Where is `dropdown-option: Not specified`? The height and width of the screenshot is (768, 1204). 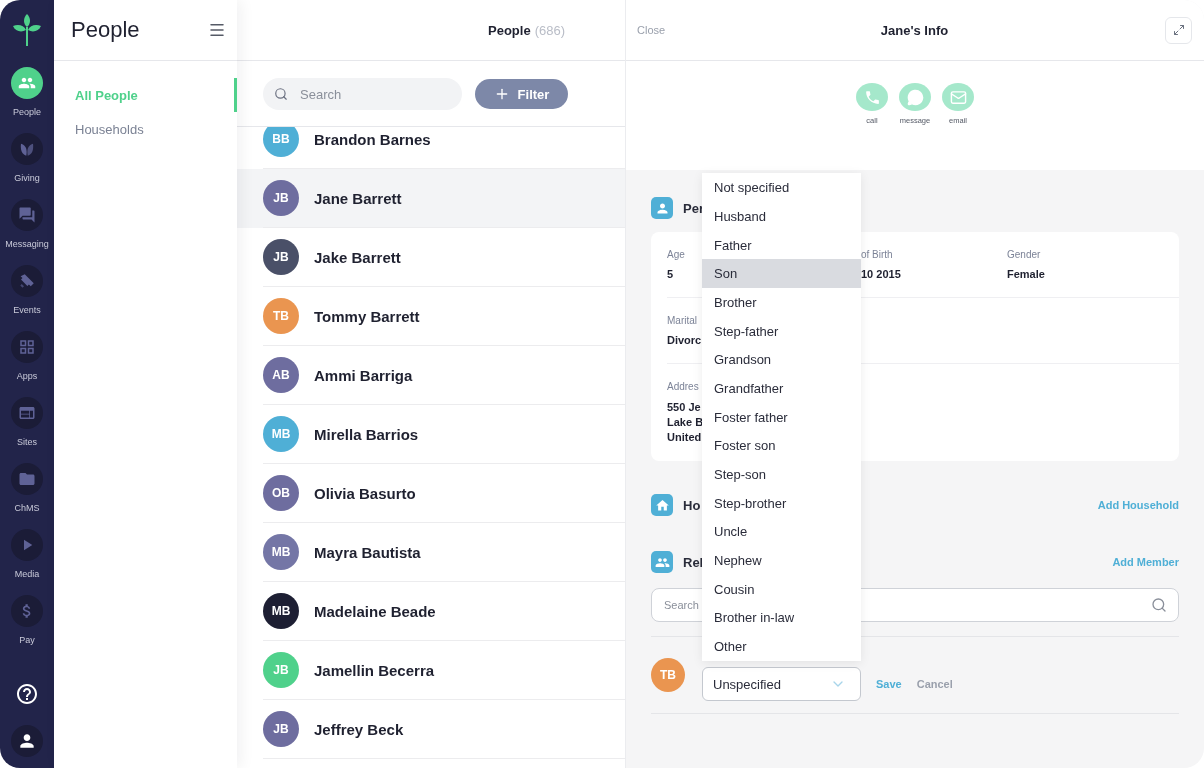 dropdown-option: Not specified is located at coordinates (781, 187).